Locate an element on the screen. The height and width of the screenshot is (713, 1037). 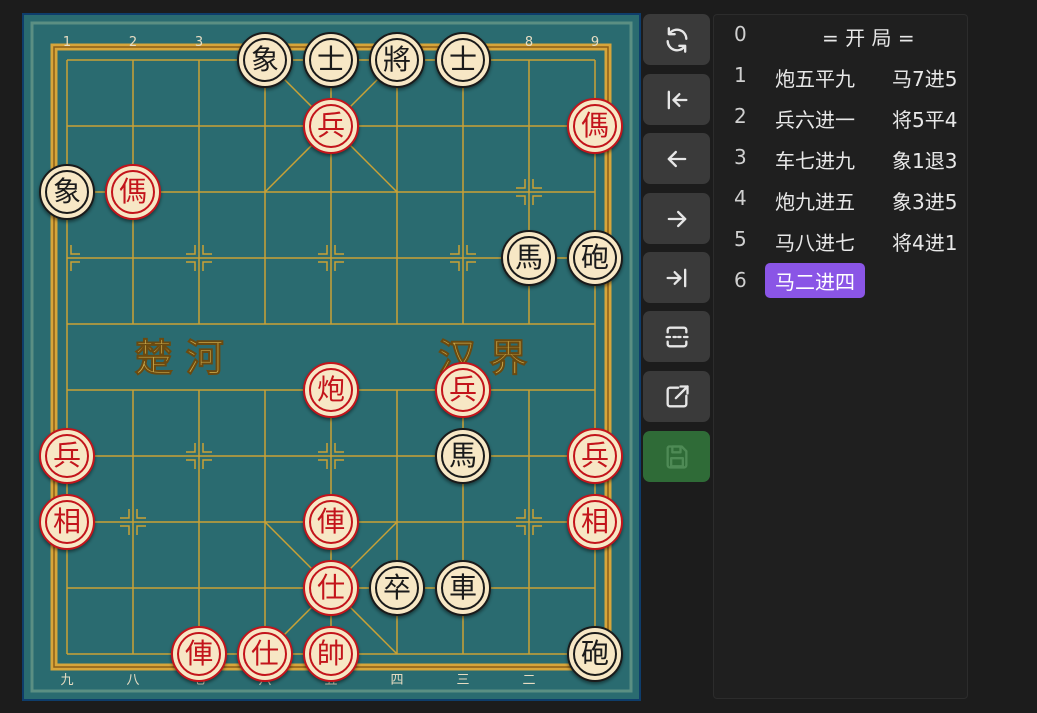
move-row: 1 炮五平九 马7进5 is located at coordinates (841, 76).